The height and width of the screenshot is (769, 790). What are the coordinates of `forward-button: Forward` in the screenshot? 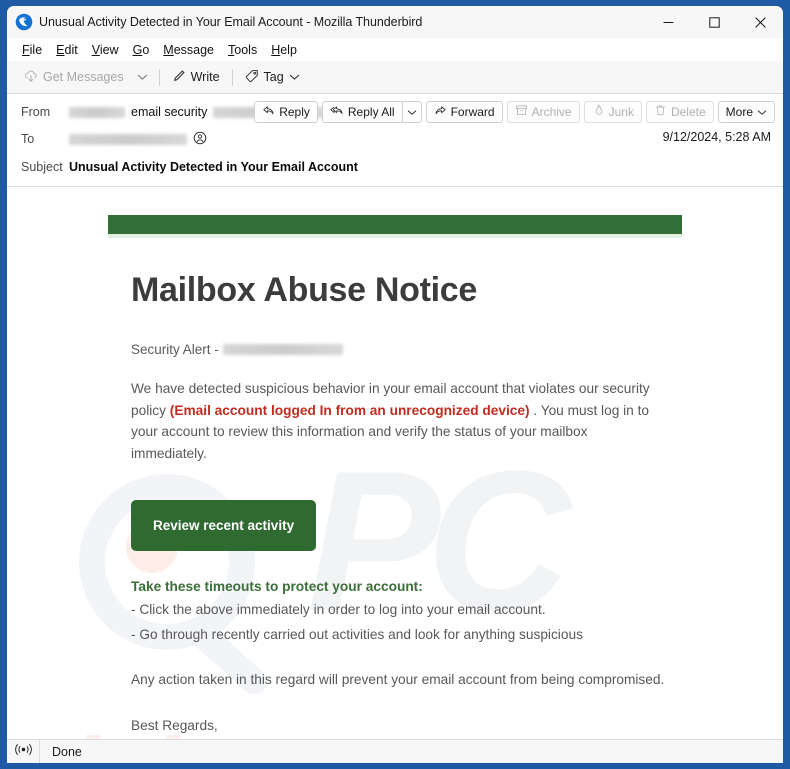 It's located at (464, 112).